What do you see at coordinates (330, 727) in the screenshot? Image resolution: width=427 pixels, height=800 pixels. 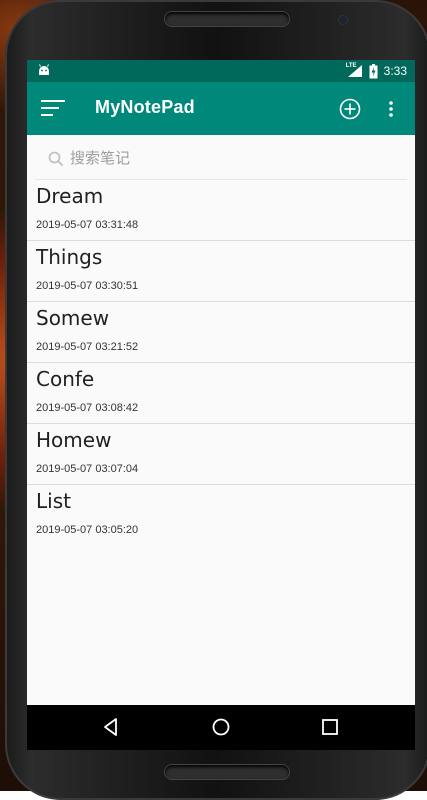 I see `recents-icon` at bounding box center [330, 727].